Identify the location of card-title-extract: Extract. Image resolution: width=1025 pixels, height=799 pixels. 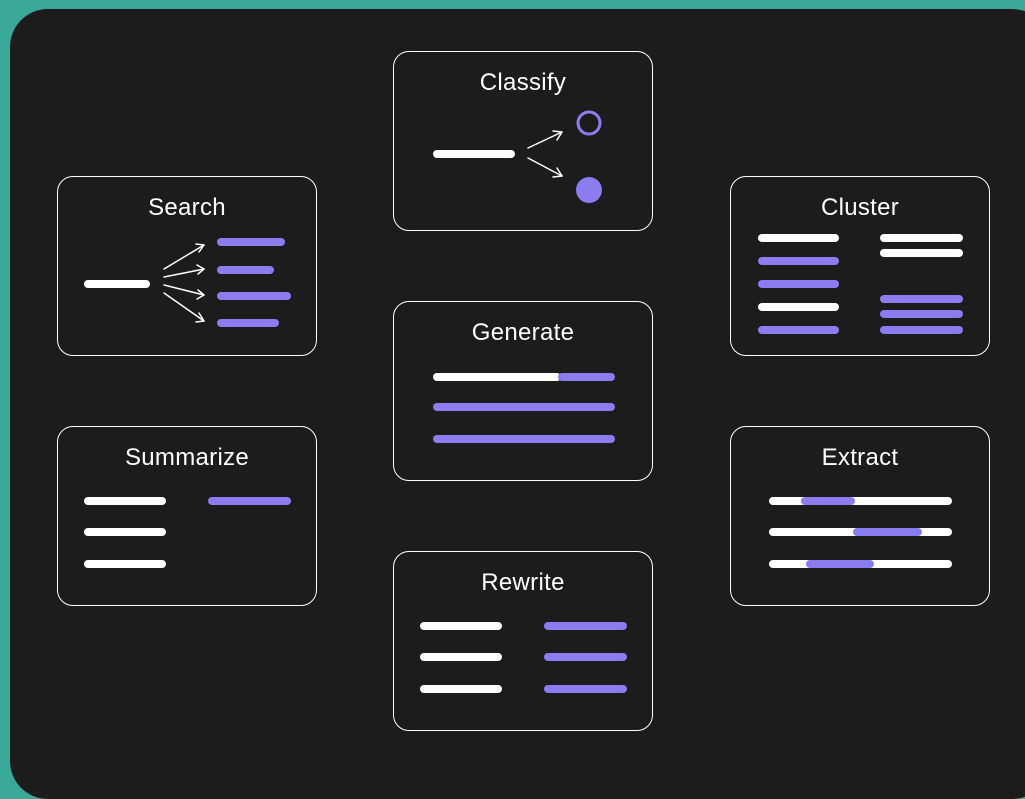
(860, 457).